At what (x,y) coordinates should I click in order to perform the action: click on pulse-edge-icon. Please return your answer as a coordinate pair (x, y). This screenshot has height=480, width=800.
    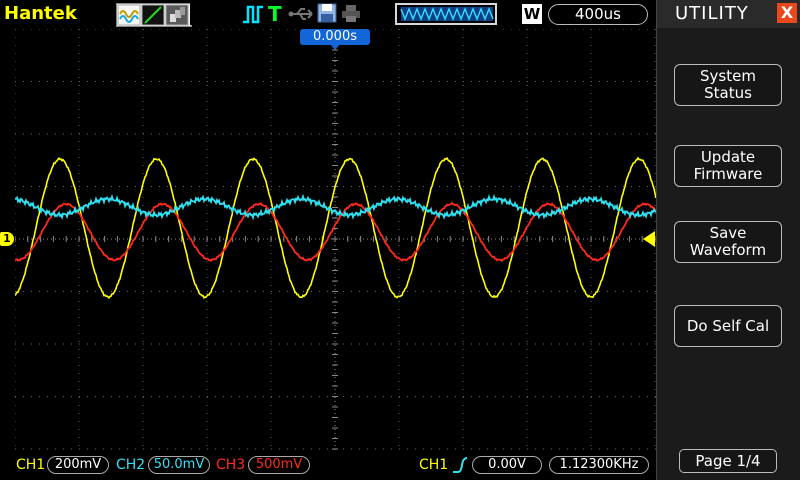
    Looking at the image, I should click on (253, 16).